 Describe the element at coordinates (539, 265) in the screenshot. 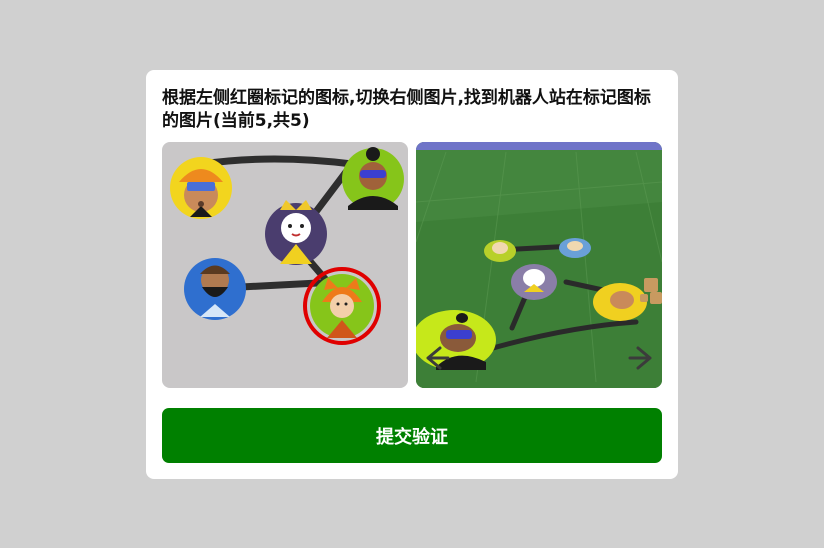

I see `candidate-image` at that location.